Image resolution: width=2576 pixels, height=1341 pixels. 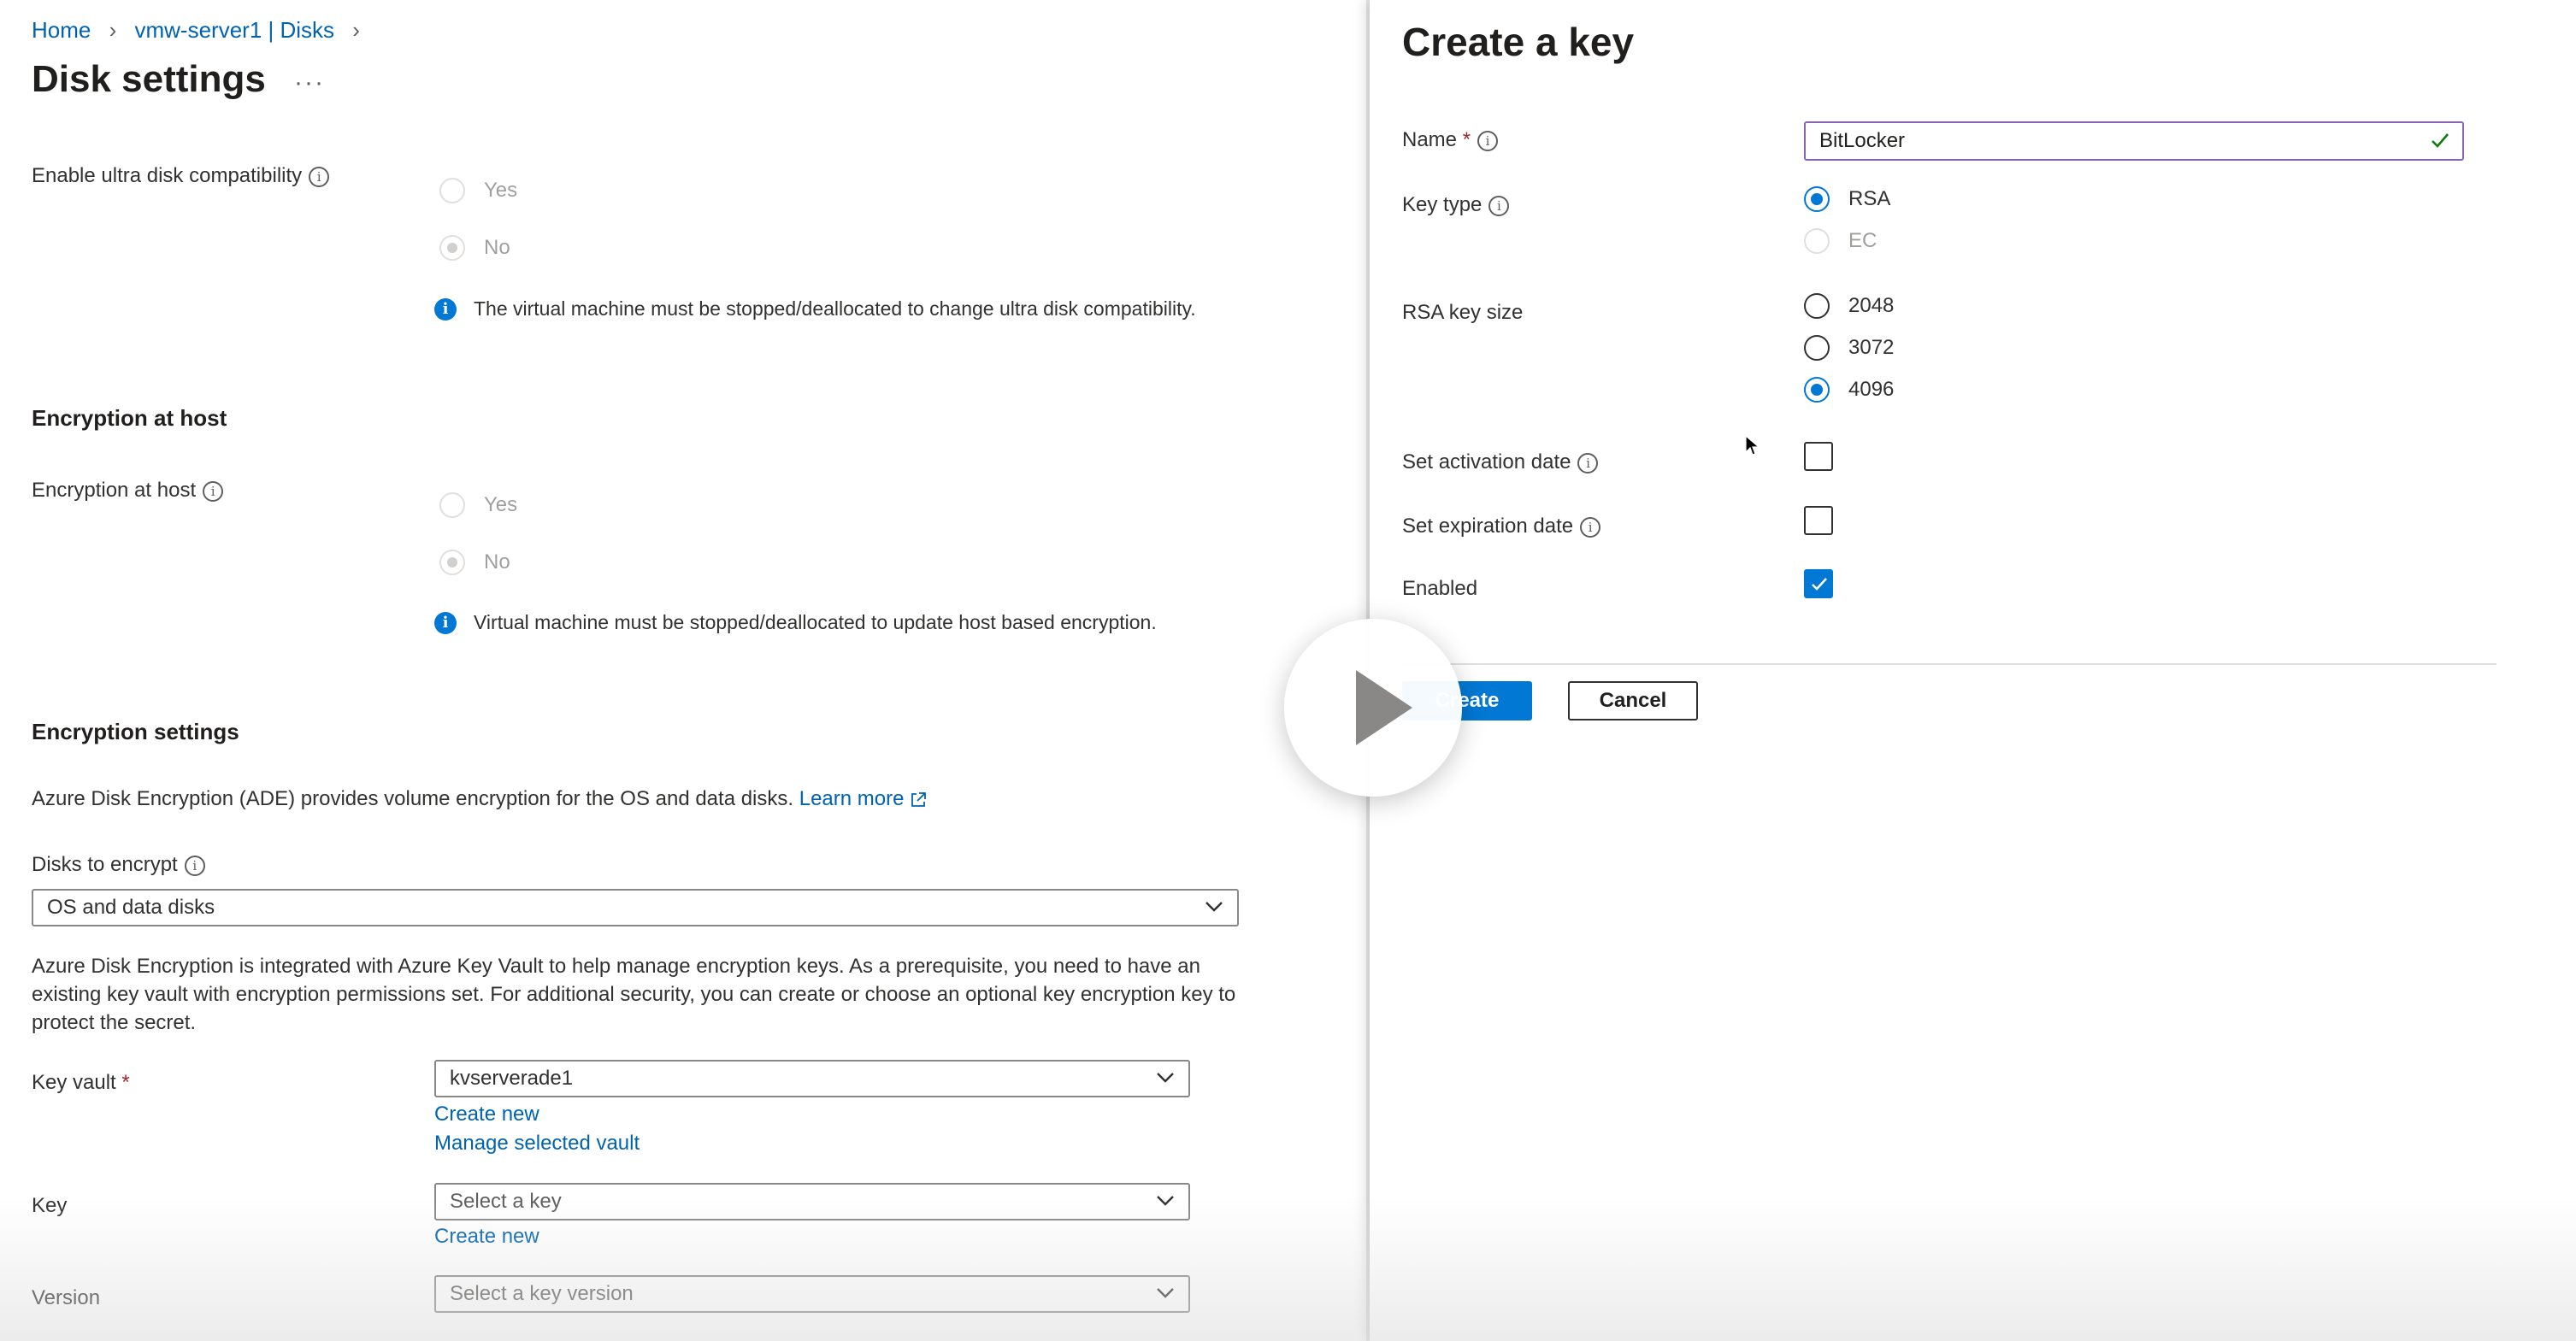 What do you see at coordinates (1847, 199) in the screenshot?
I see `key-type-rsa-option: RSA` at bounding box center [1847, 199].